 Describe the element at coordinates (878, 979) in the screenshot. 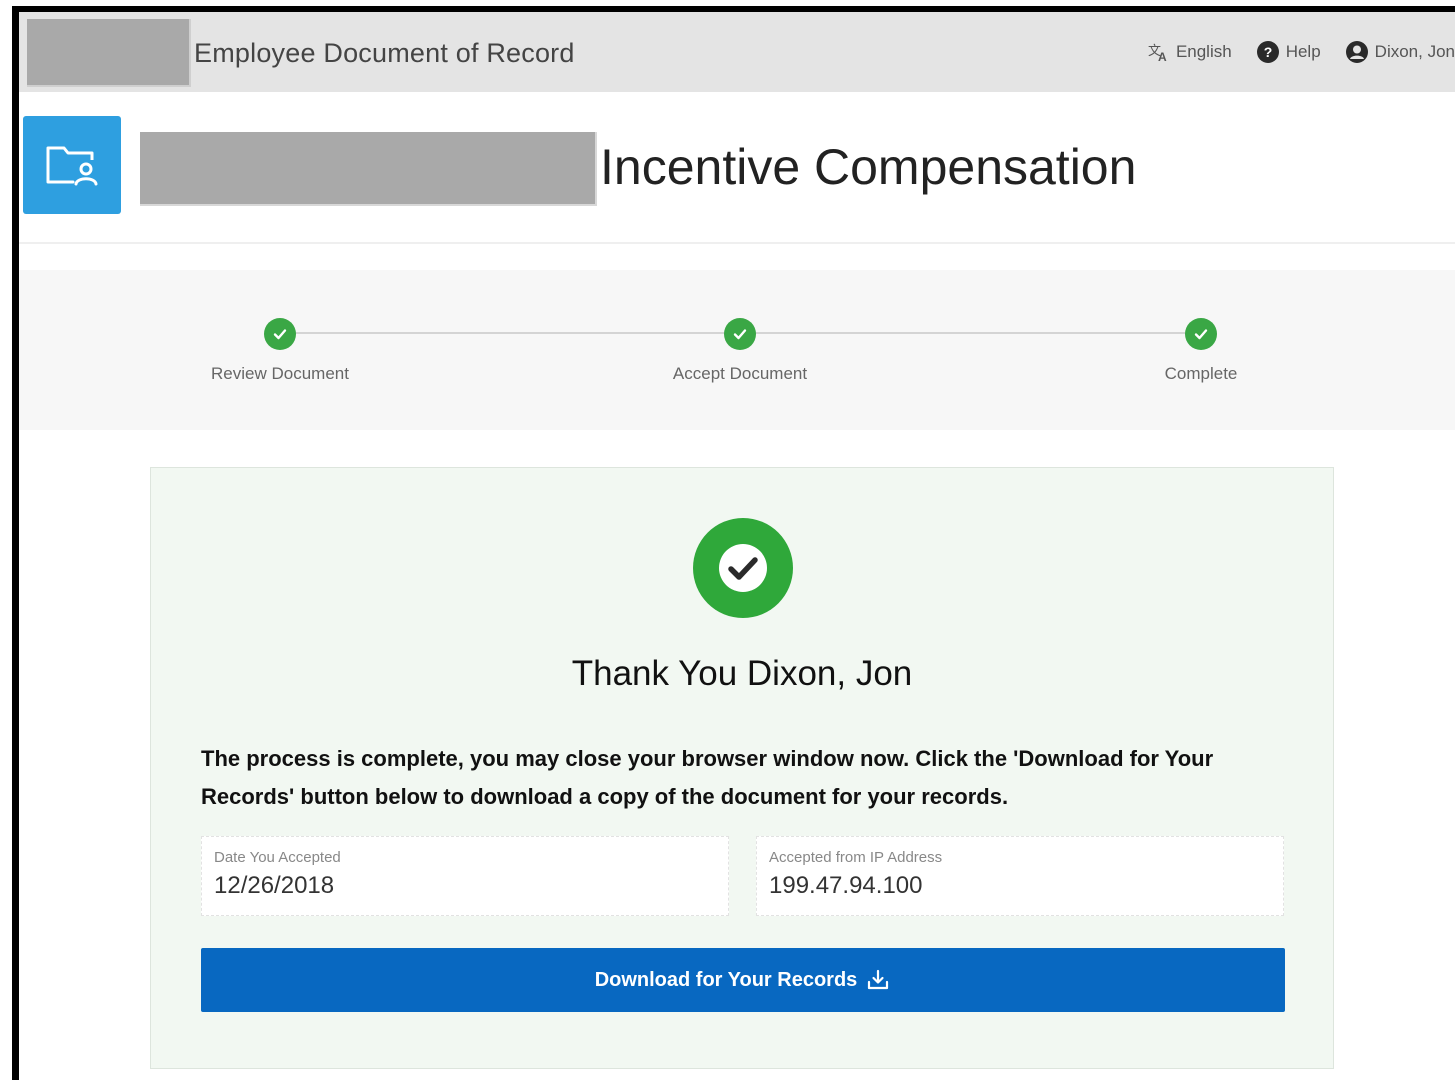

I see `download-icon` at that location.